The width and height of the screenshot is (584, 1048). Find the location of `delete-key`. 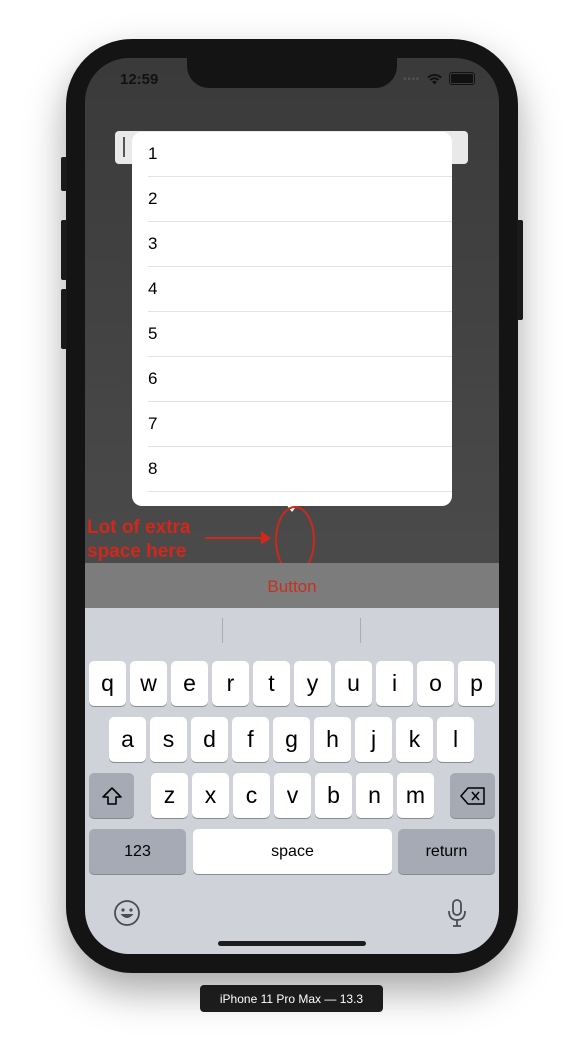

delete-key is located at coordinates (472, 795).